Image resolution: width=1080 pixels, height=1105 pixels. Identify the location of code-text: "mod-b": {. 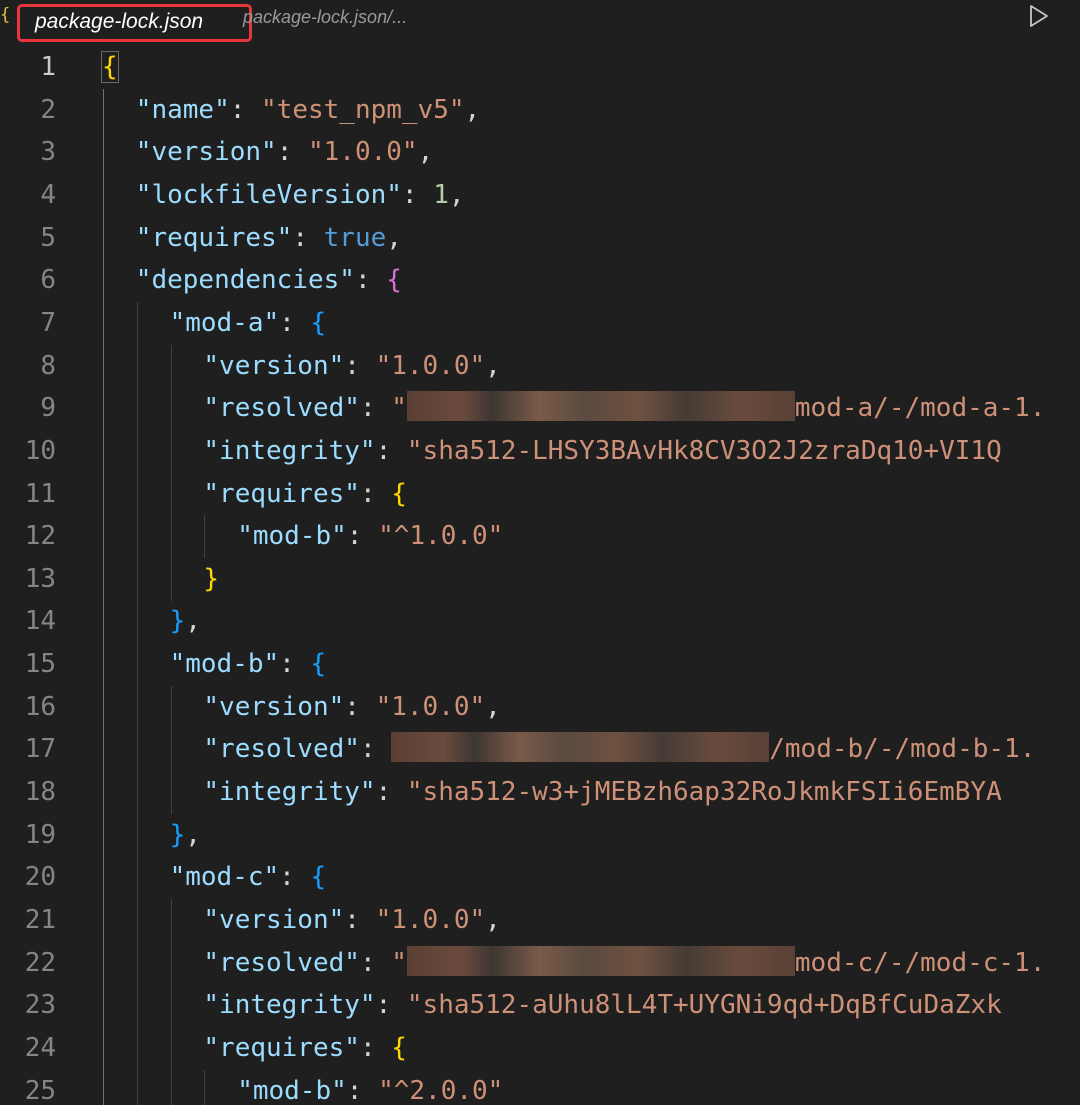
(248, 664).